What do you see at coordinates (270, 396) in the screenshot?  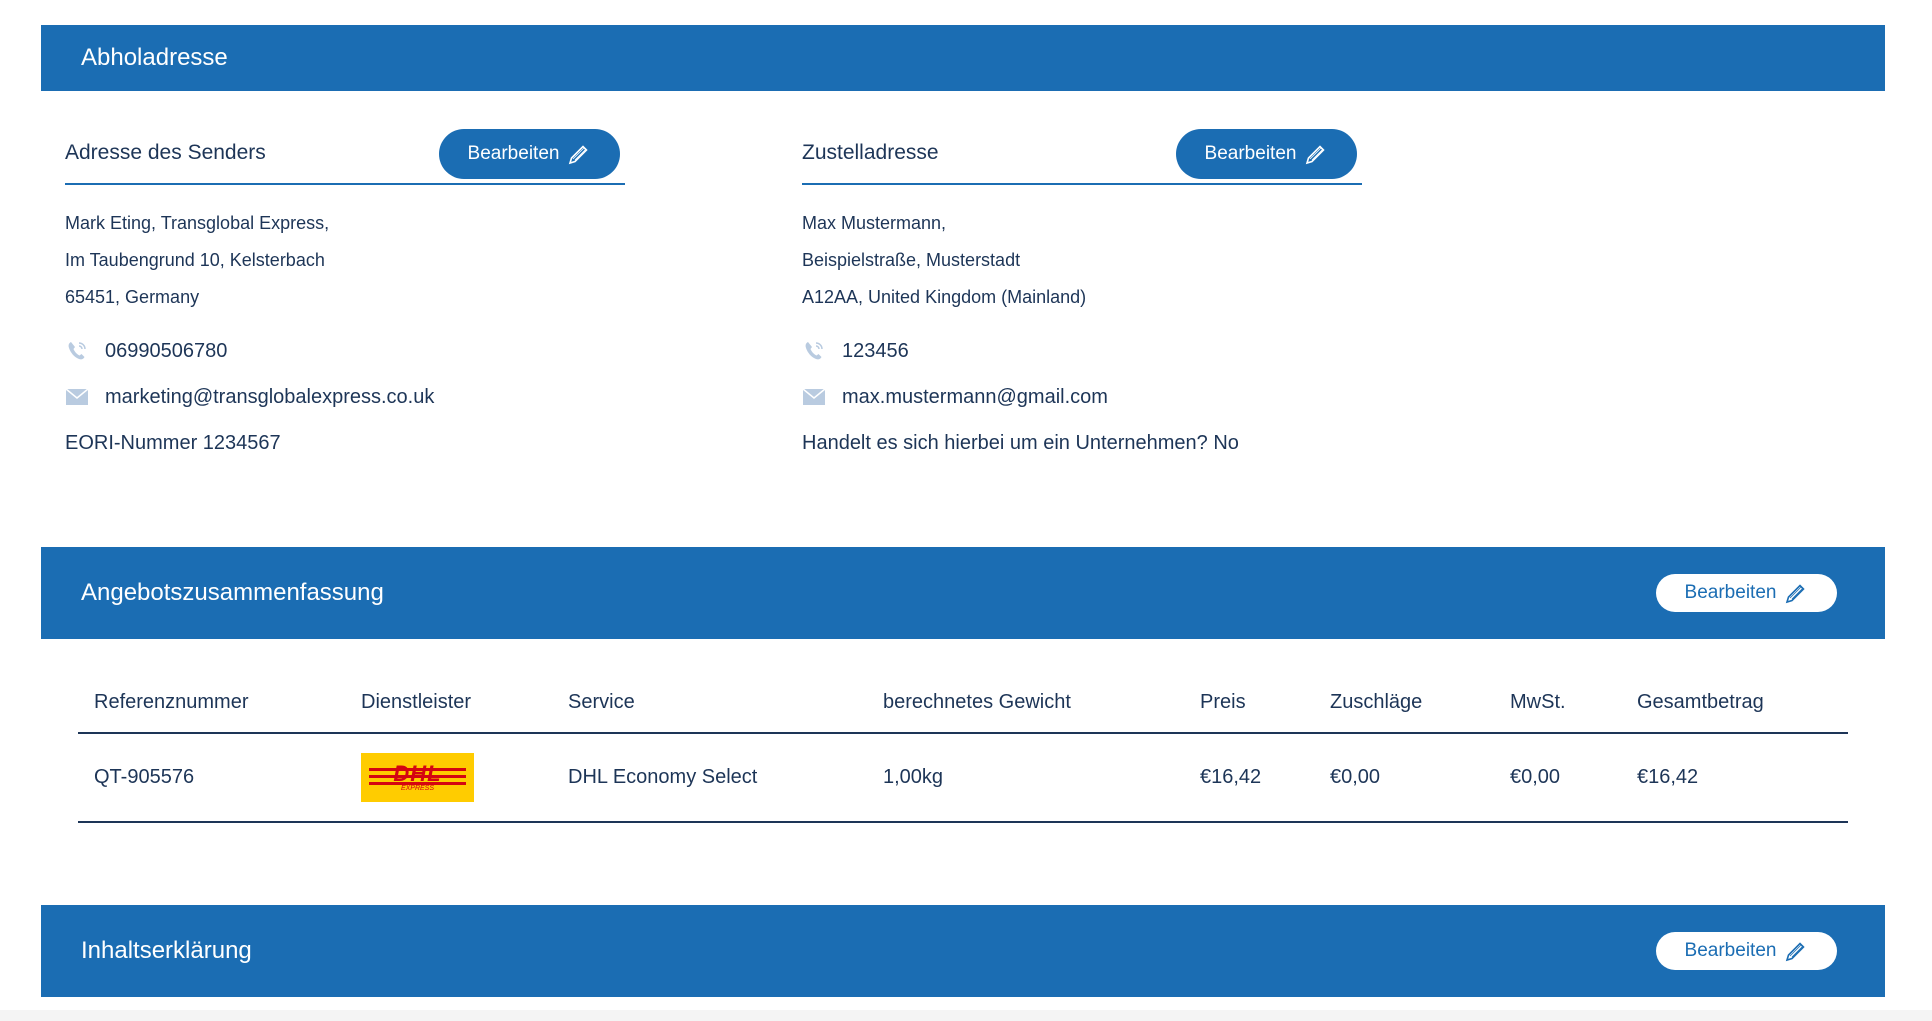 I see `sender-email-value: marketing@transglobalexpress.co.uk` at bounding box center [270, 396].